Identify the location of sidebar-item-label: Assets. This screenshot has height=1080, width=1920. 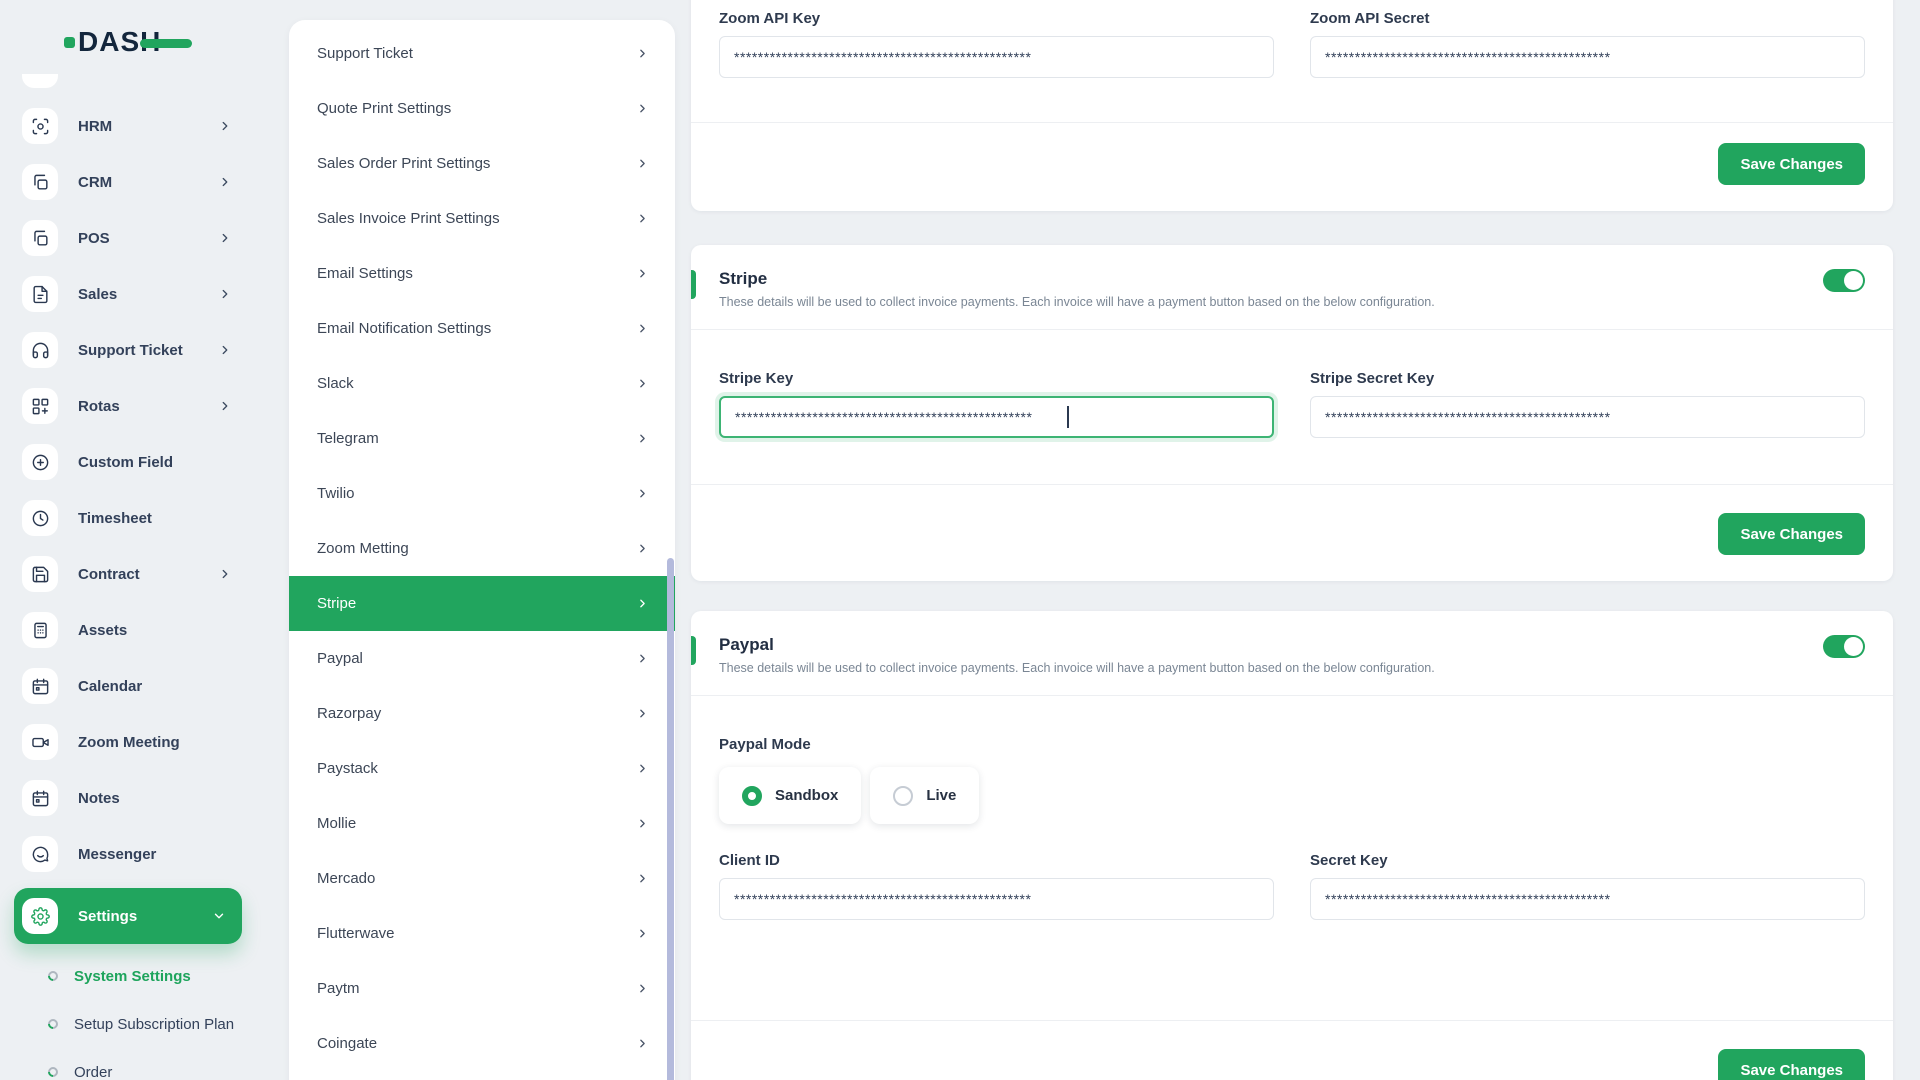
(103, 630).